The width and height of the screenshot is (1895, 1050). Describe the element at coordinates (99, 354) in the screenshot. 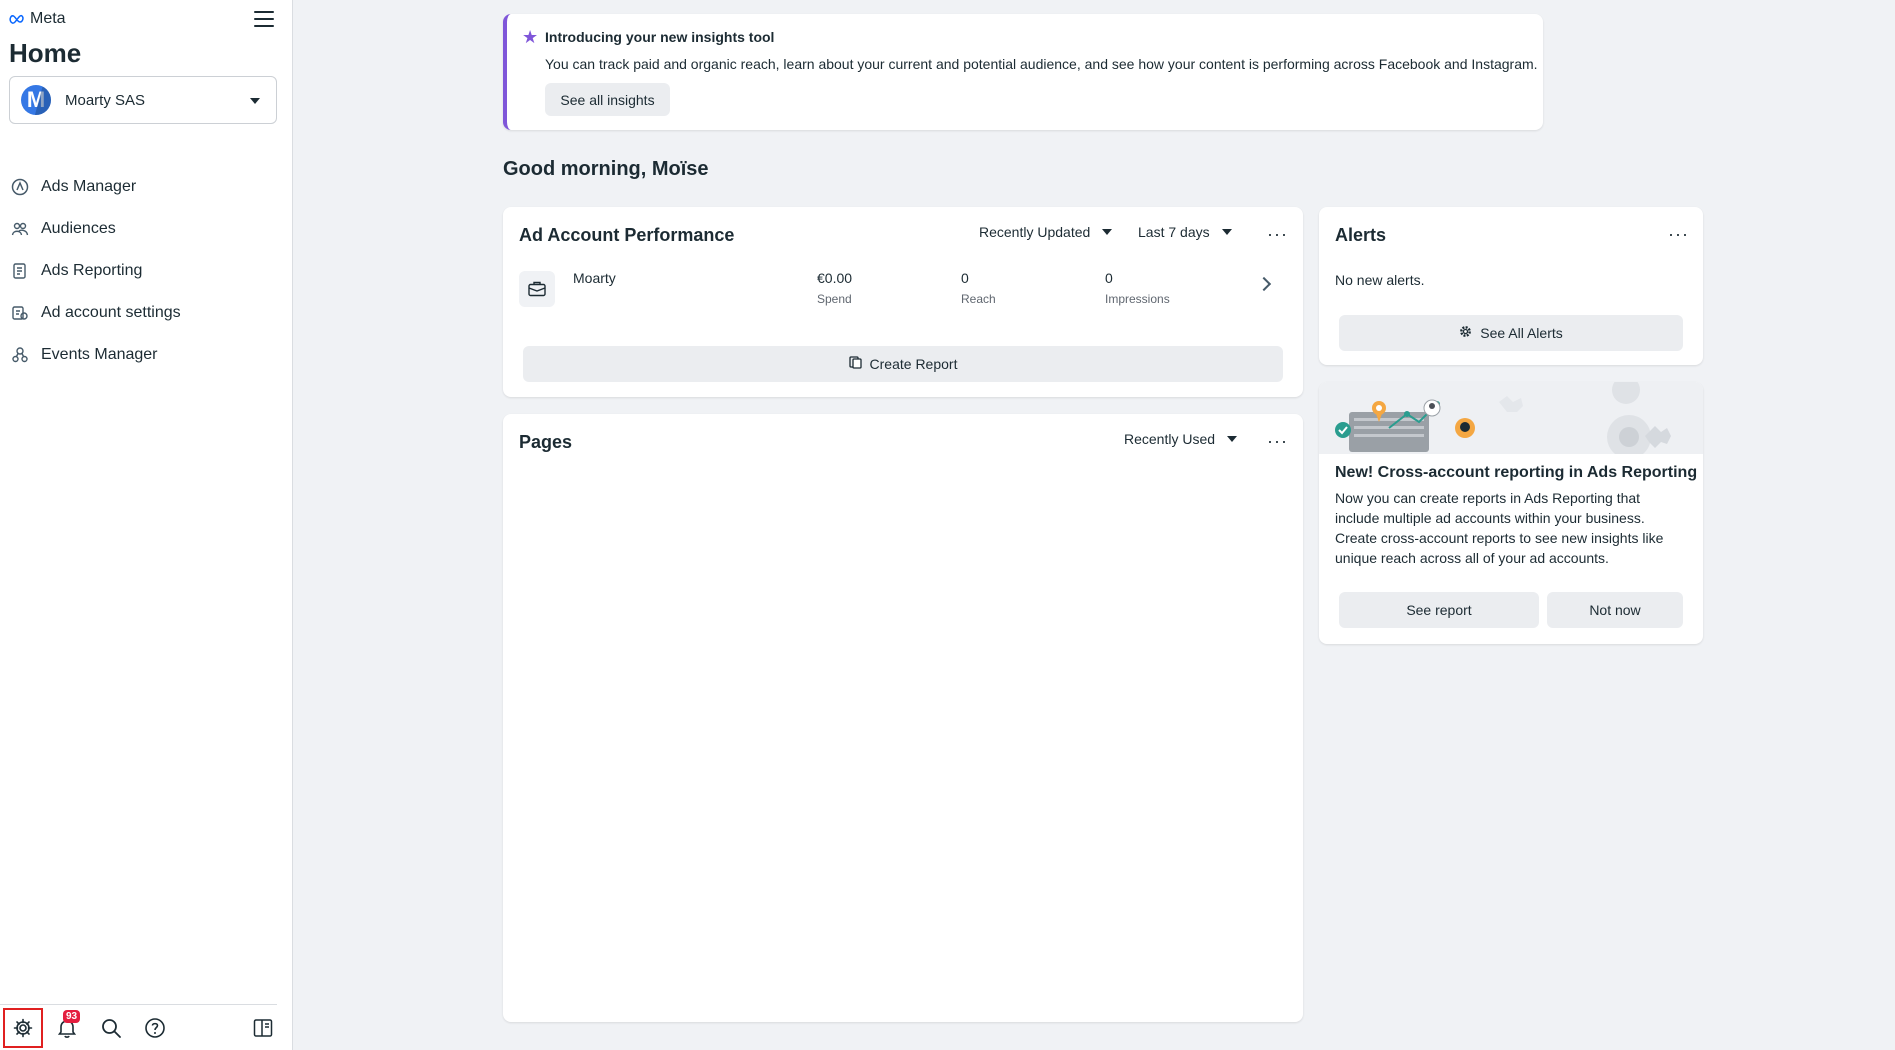

I see `sidebar-item-label: Events Manager` at that location.